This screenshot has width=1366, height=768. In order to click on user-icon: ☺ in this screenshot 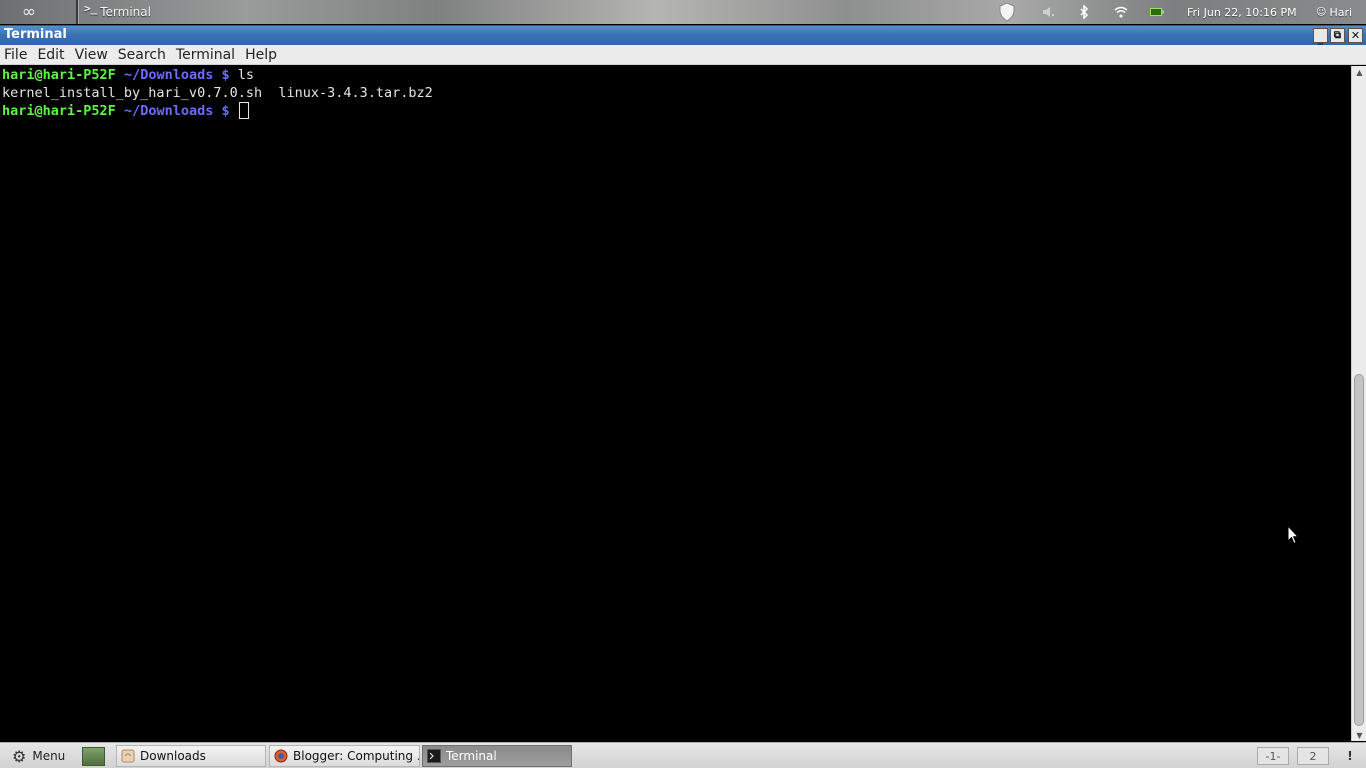, I will do `click(1321, 12)`.